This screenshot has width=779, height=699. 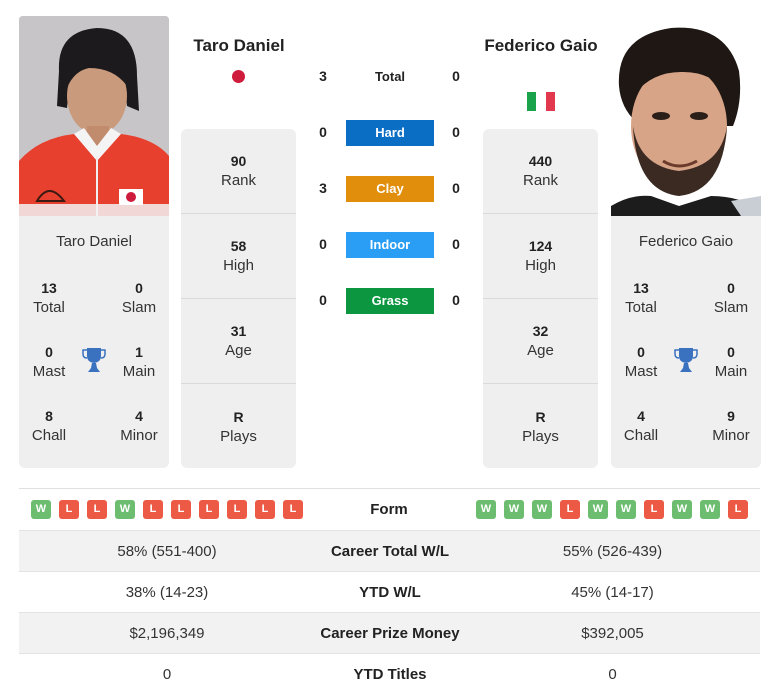 I want to click on comparison-row-prize-money: $2,196,349 Career Prize Money $392,005, so click(x=389, y=632).